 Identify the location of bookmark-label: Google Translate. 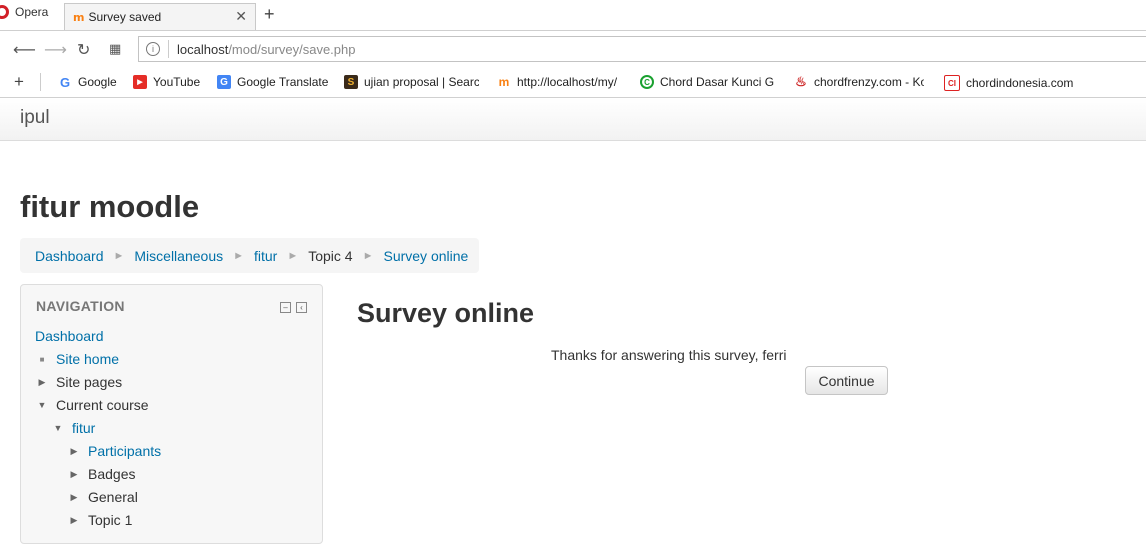
(283, 82).